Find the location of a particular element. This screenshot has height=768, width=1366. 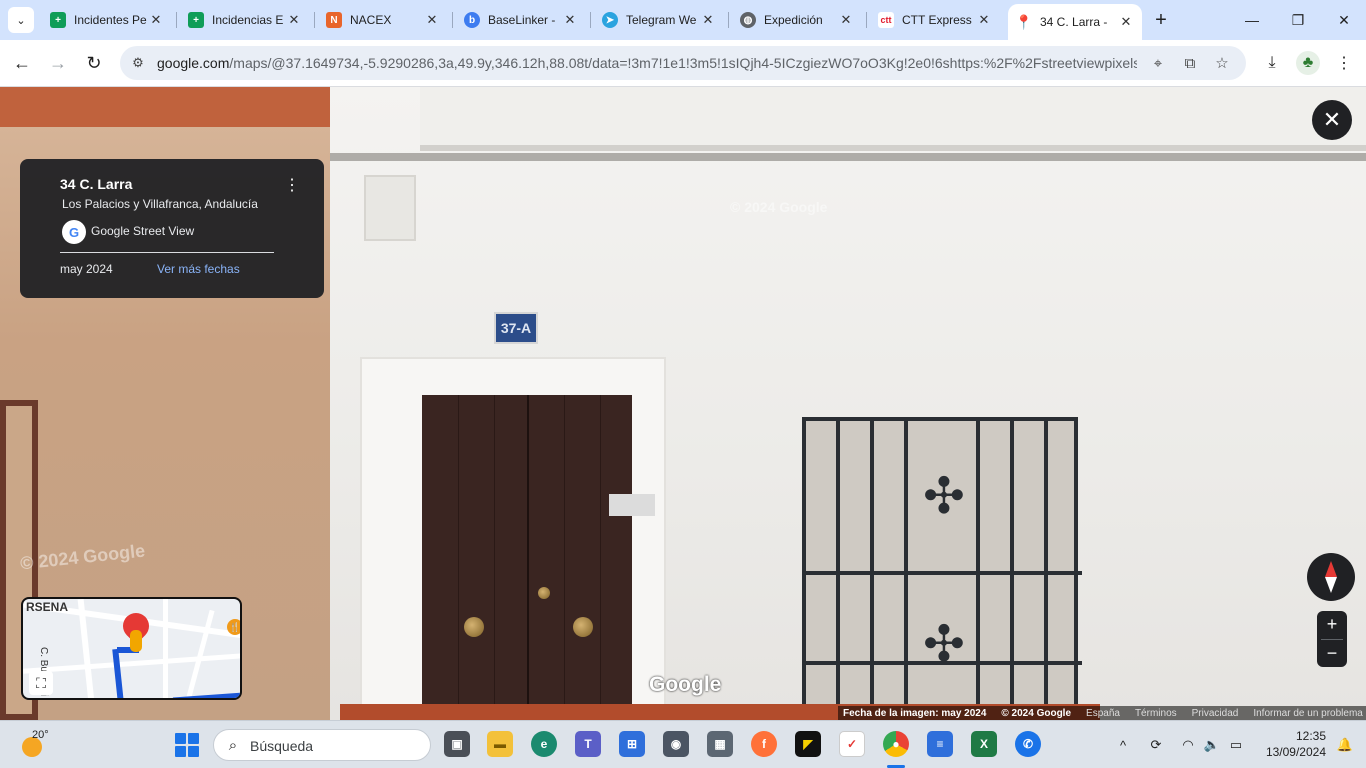

task-view-icon: ▣ is located at coordinates (457, 744).